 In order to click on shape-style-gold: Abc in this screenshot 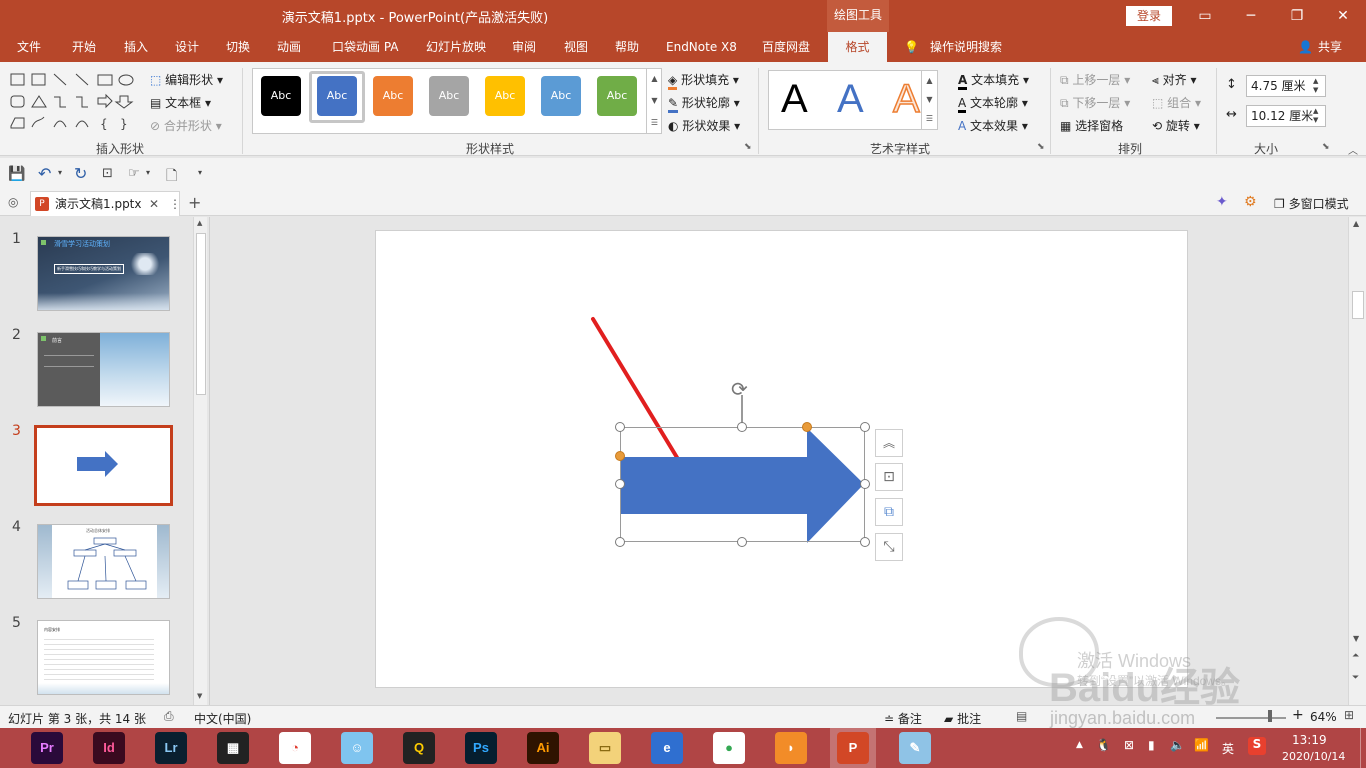, I will do `click(505, 96)`.